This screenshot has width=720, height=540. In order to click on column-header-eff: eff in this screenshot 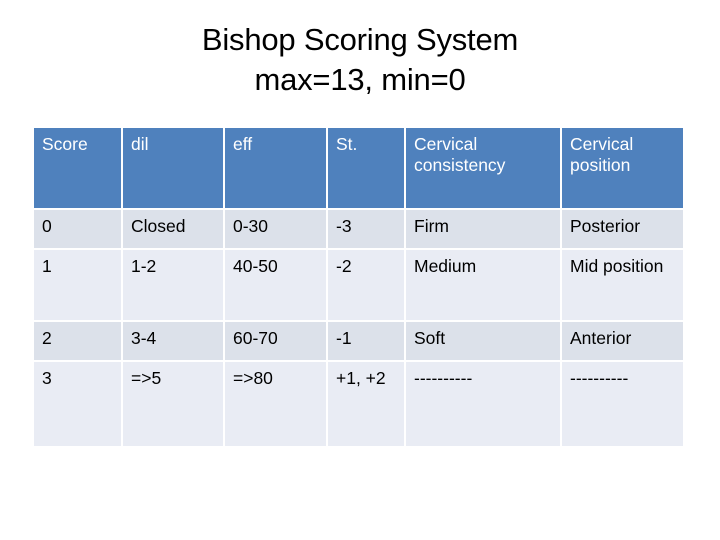, I will do `click(276, 169)`.